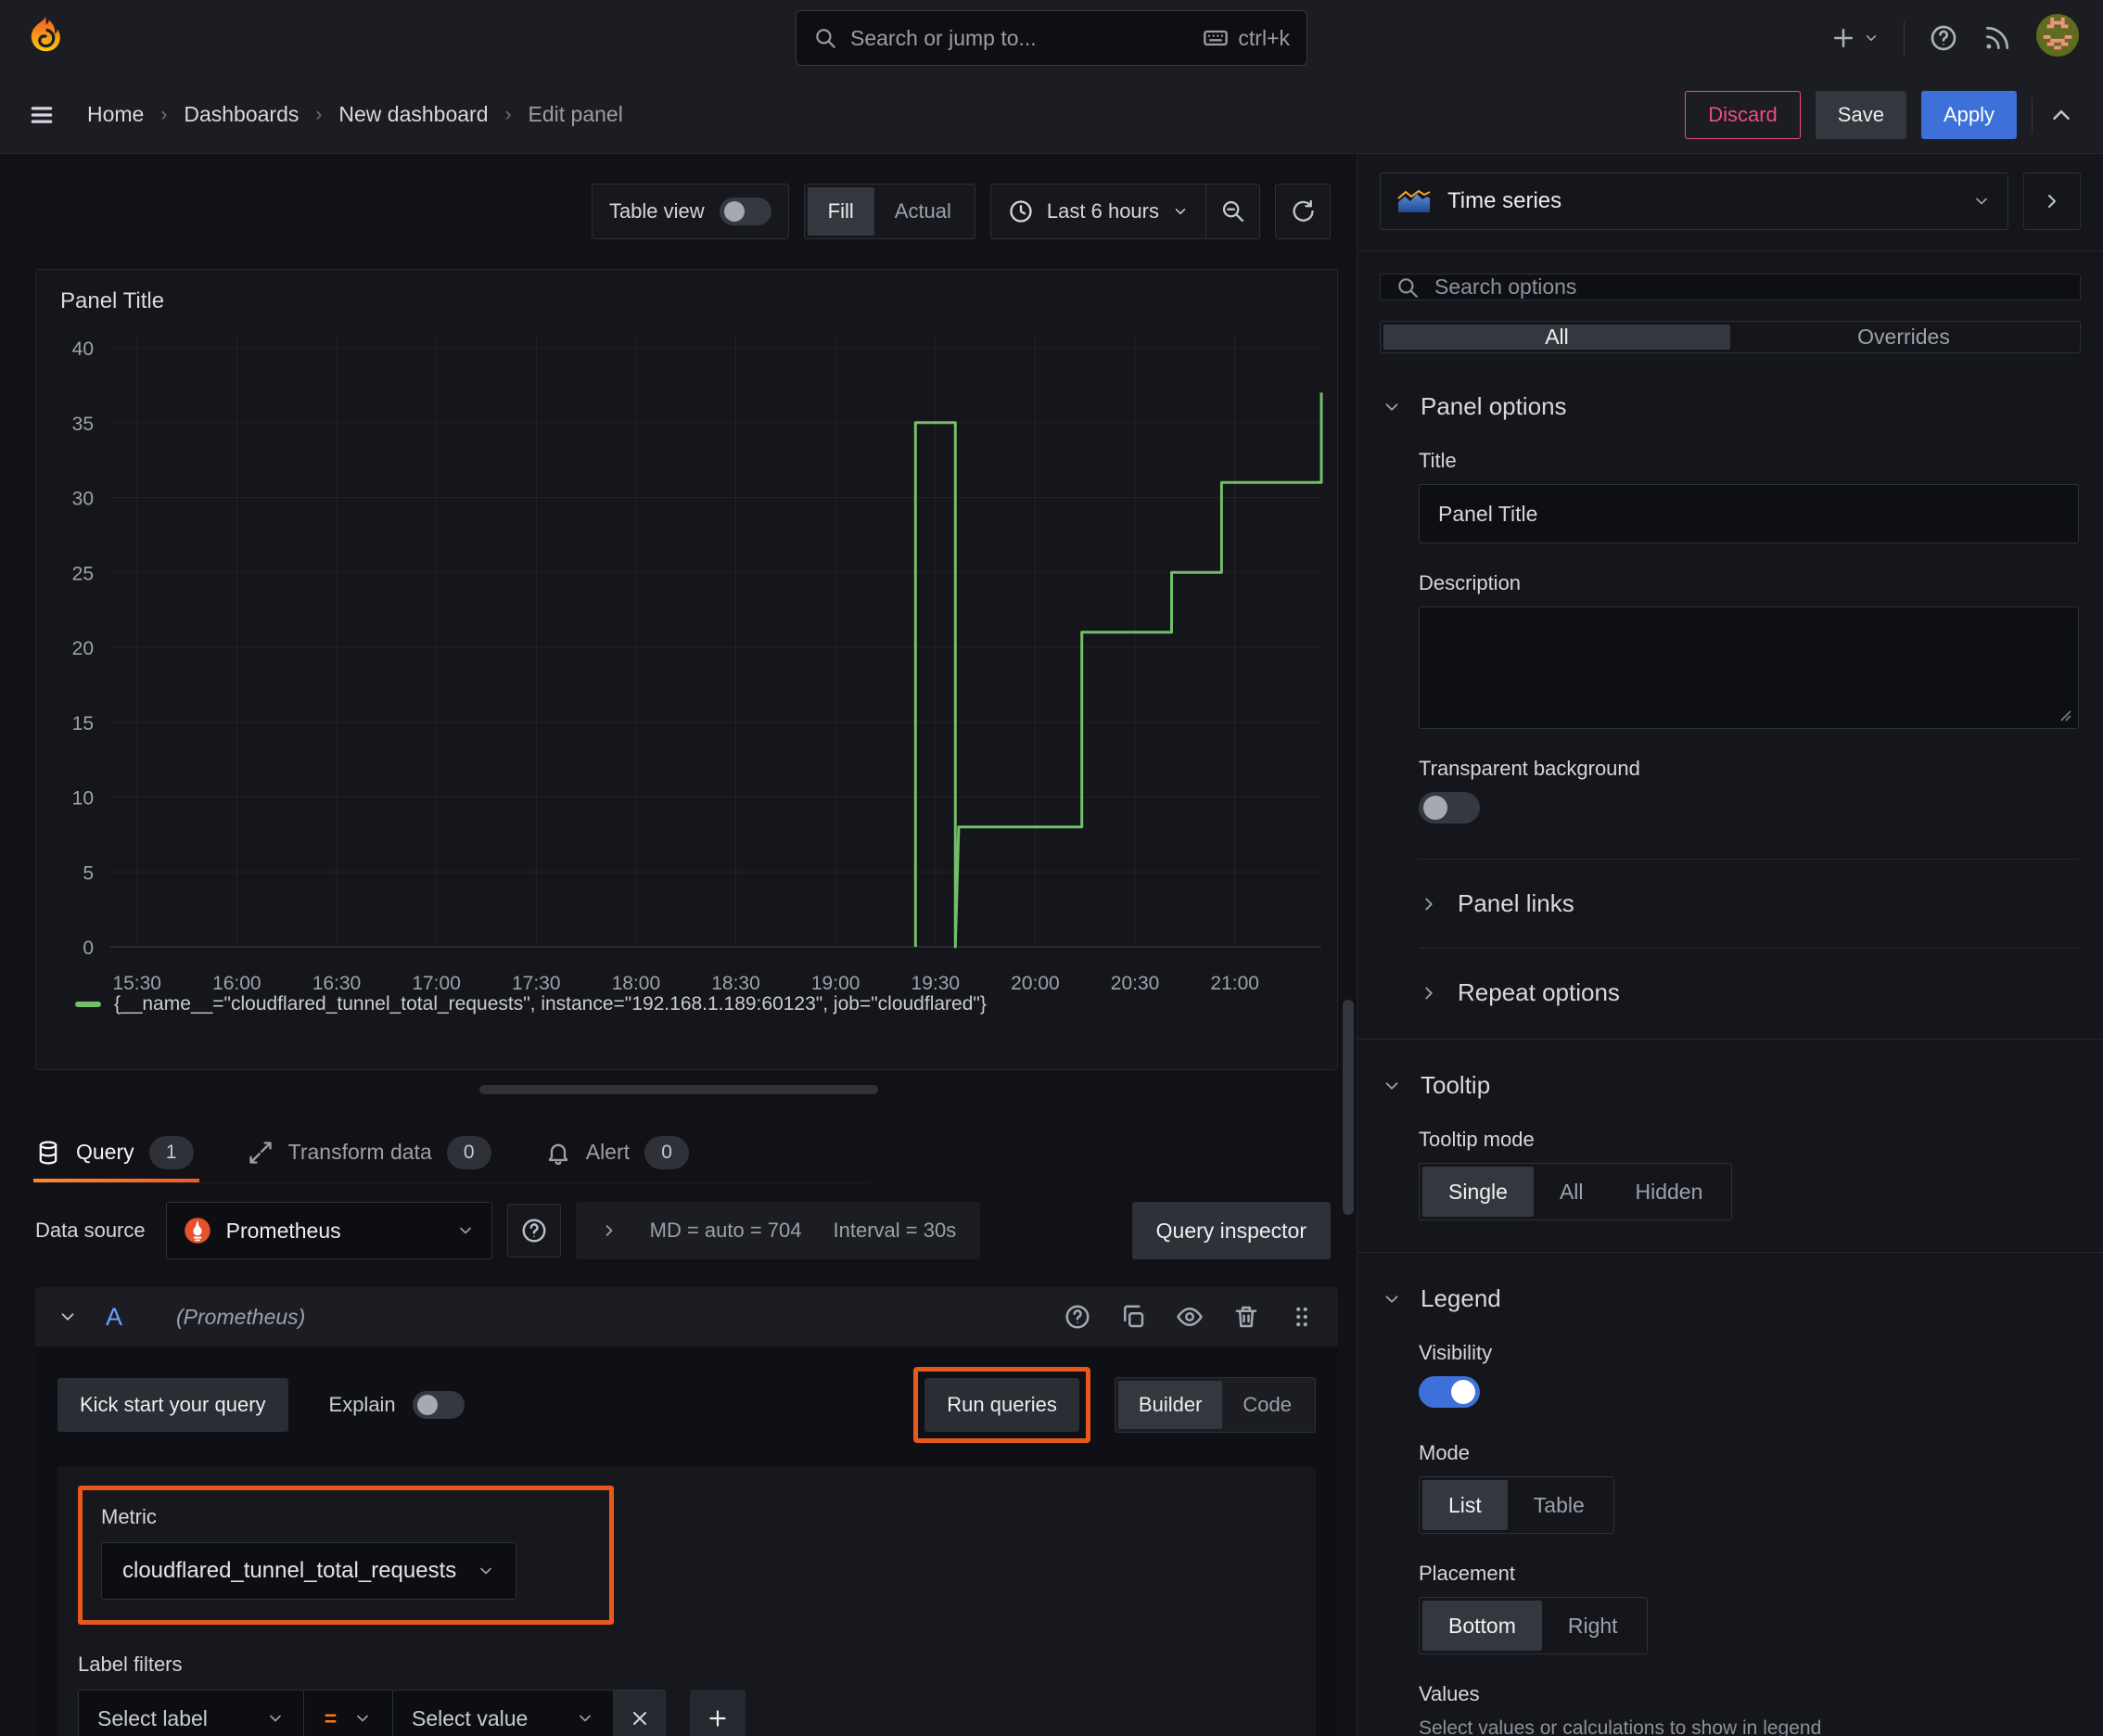 The height and width of the screenshot is (1736, 2103). What do you see at coordinates (640, 1713) in the screenshot?
I see `remove-filter-button` at bounding box center [640, 1713].